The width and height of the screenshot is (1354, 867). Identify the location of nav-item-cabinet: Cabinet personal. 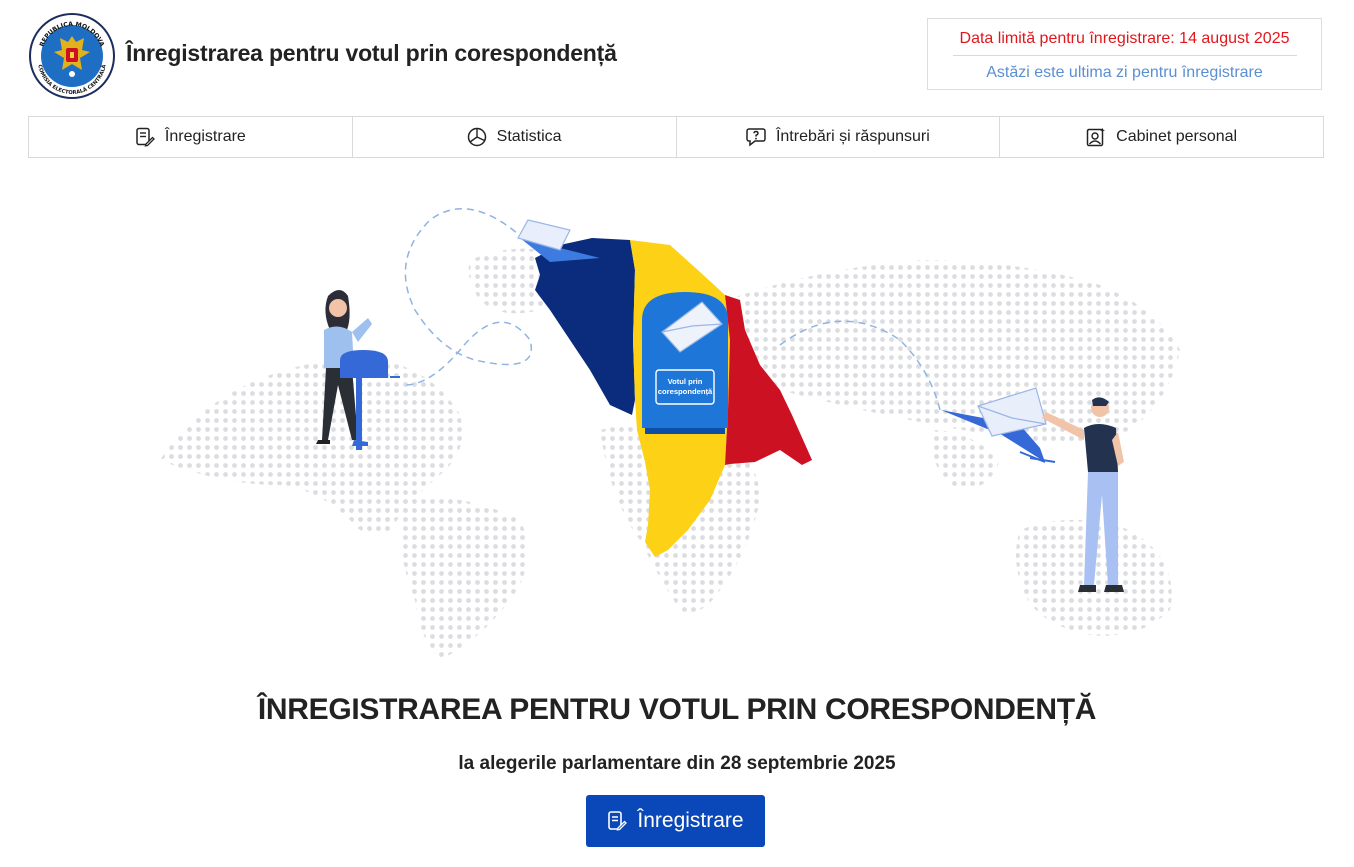
(1162, 137).